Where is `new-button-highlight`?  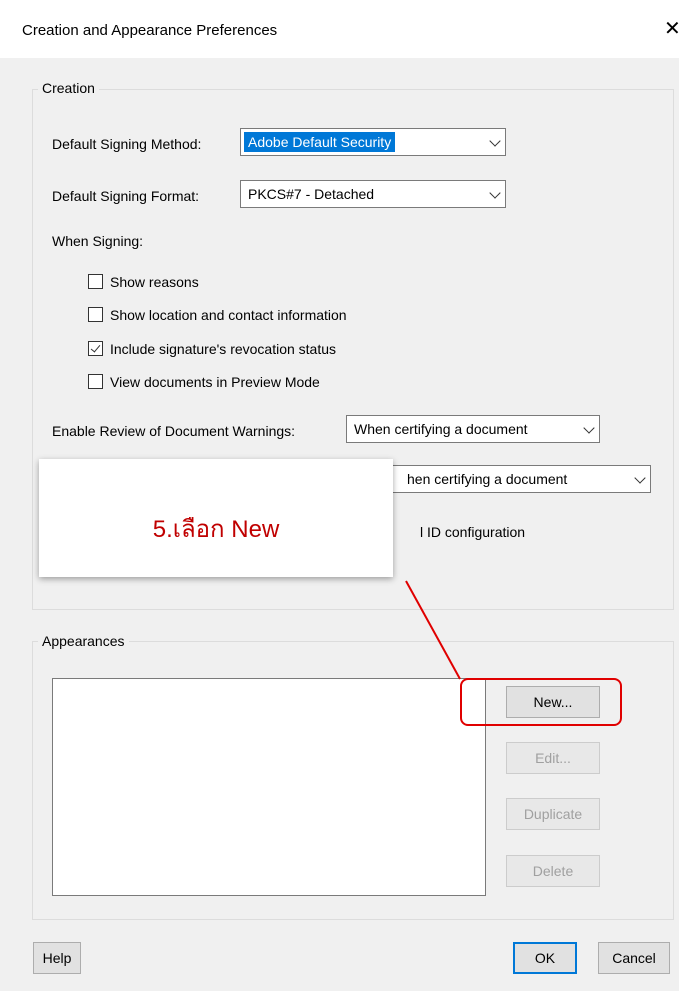 new-button-highlight is located at coordinates (541, 702).